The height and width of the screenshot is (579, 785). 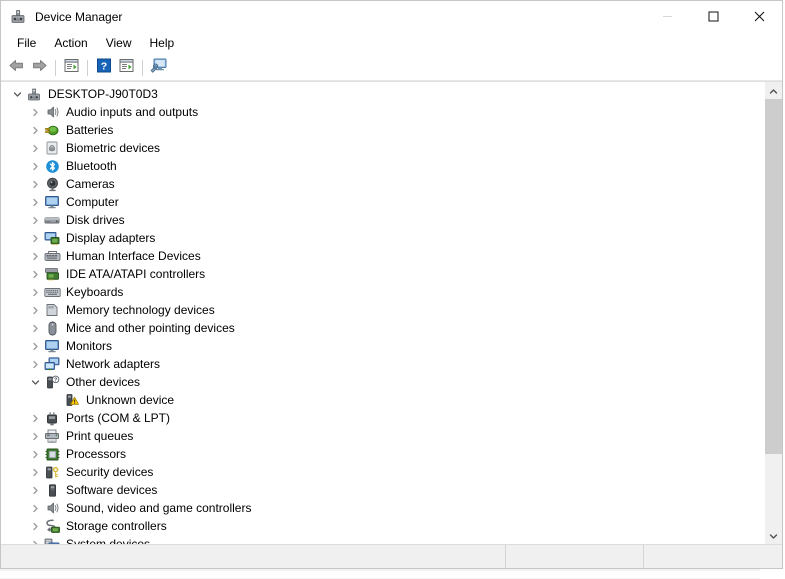 I want to click on tree-item-sound-video-and-game-controllers: Sound, video and game controllers, so click(x=382, y=508).